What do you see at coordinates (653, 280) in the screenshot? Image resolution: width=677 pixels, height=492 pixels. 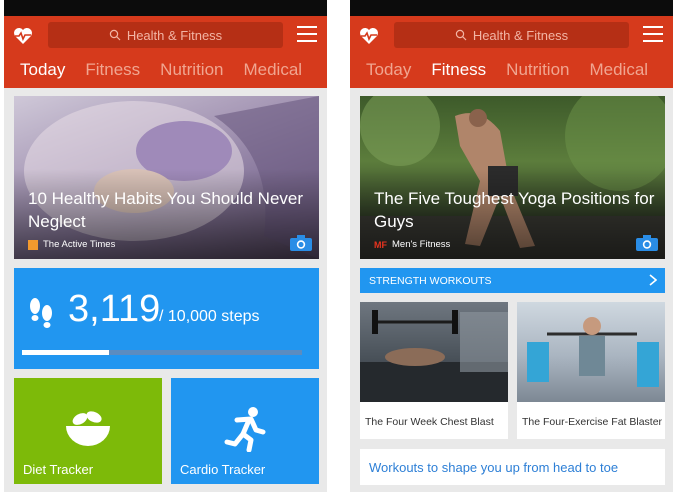 I see `chevron-right-icon` at bounding box center [653, 280].